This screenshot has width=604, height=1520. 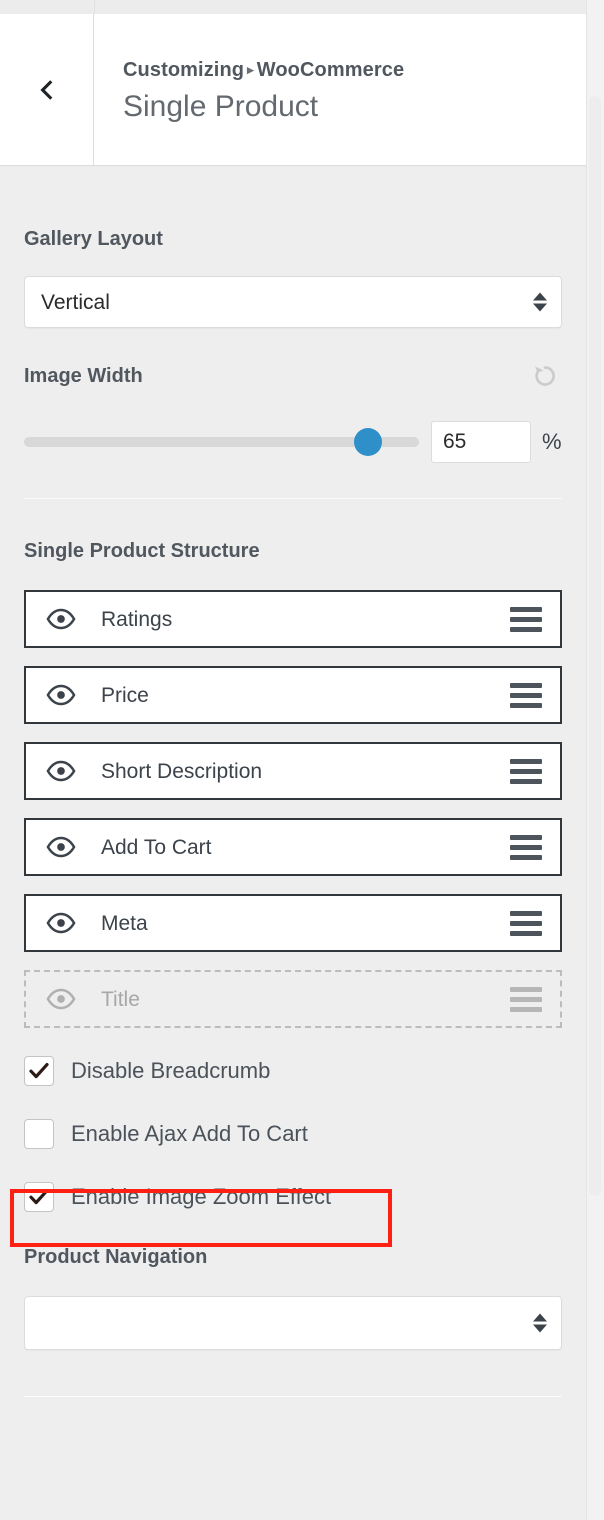 What do you see at coordinates (293, 1323) in the screenshot?
I see `product-navigation-select` at bounding box center [293, 1323].